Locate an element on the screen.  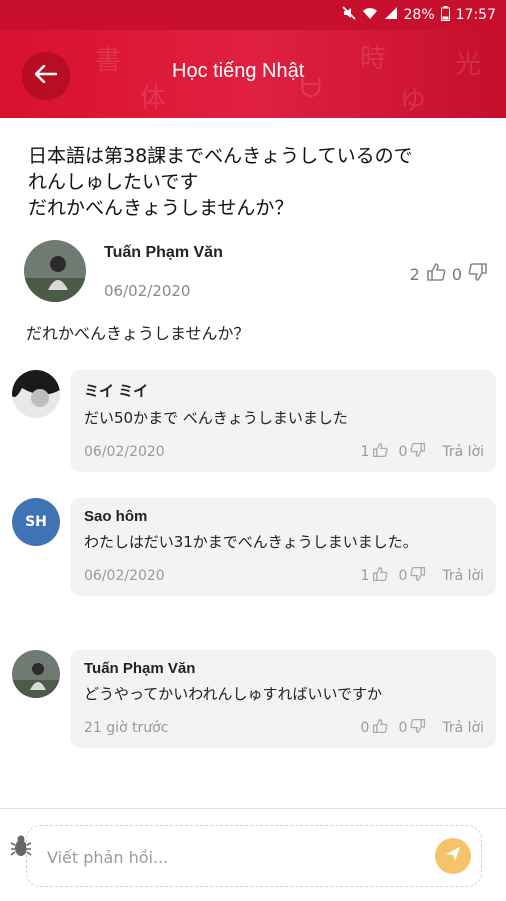
post-votes: 2 0 is located at coordinates (449, 274).